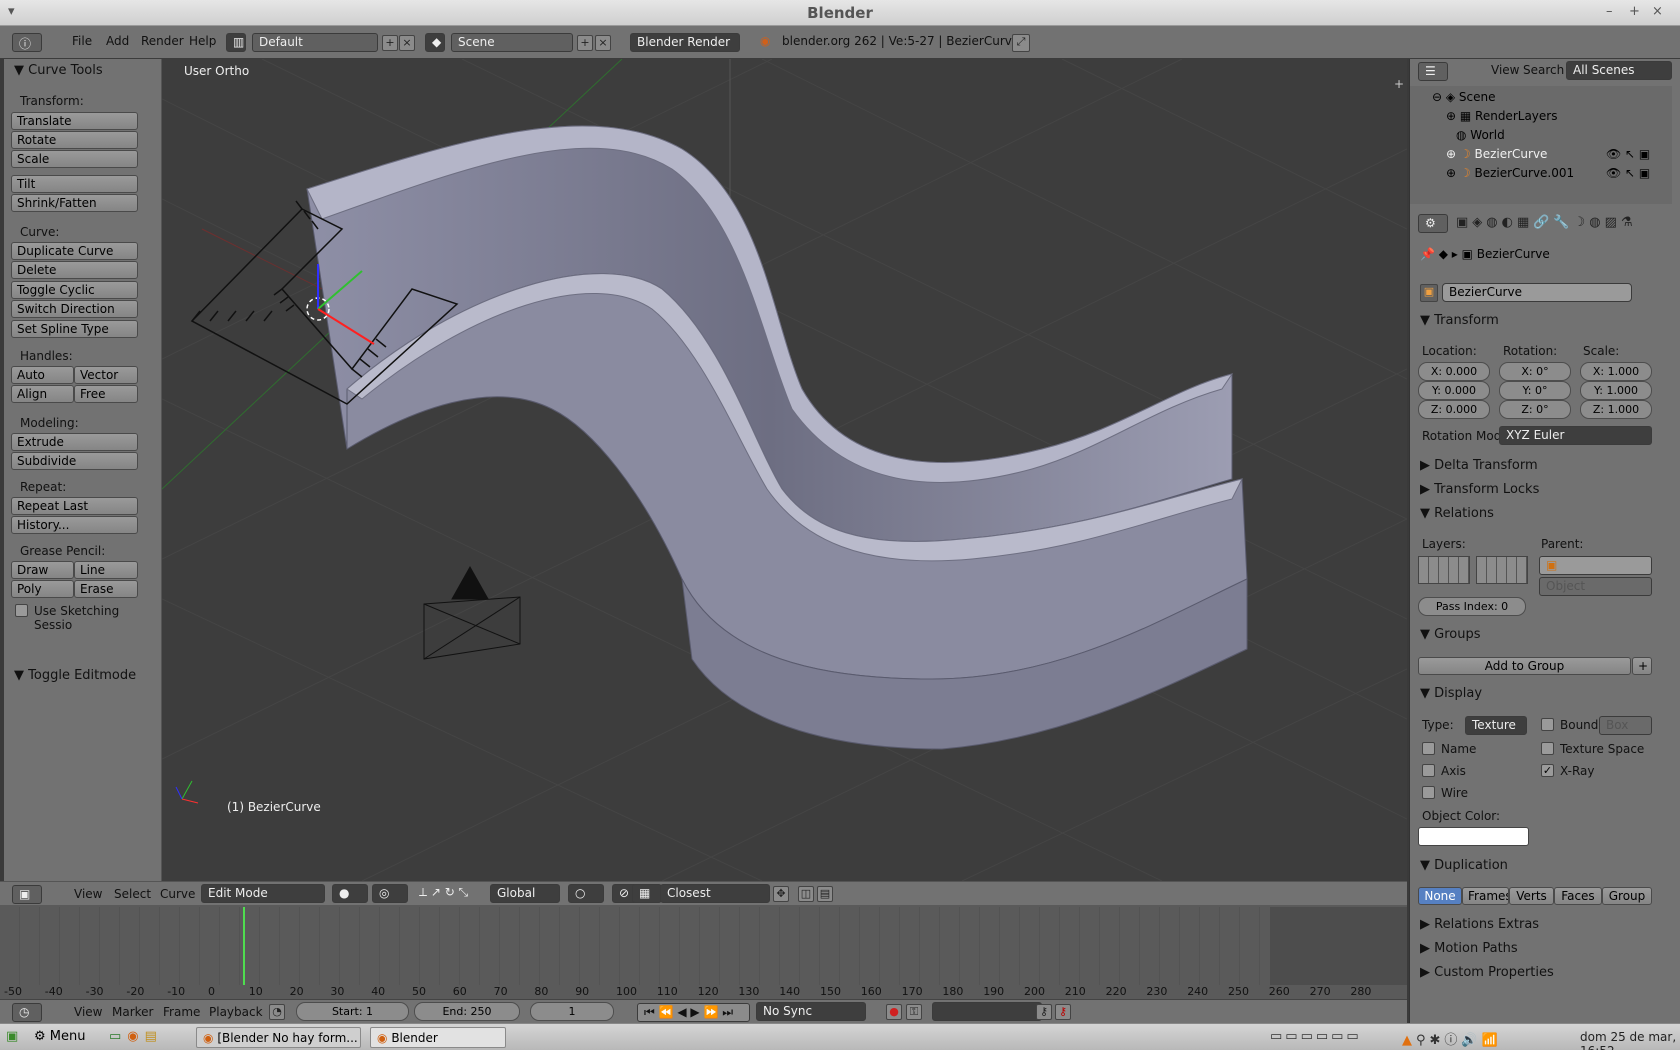 The height and width of the screenshot is (1050, 1680). Describe the element at coordinates (277, 1012) in the screenshot. I see `preview-range-icon: ◔` at that location.